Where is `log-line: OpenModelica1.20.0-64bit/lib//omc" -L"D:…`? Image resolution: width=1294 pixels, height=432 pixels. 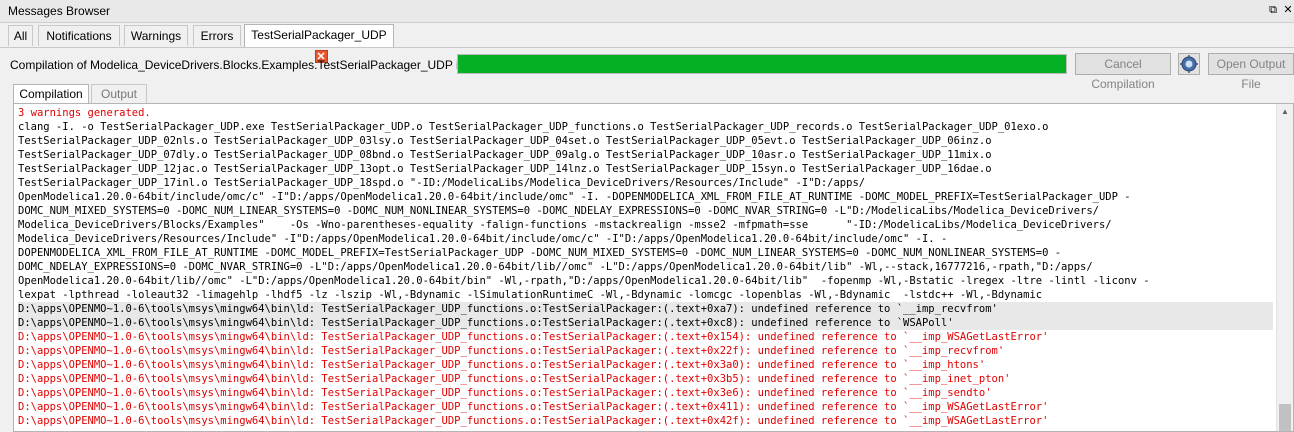
log-line: OpenModelica1.20.0-64bit/lib//omc" -L"D:… is located at coordinates (584, 281).